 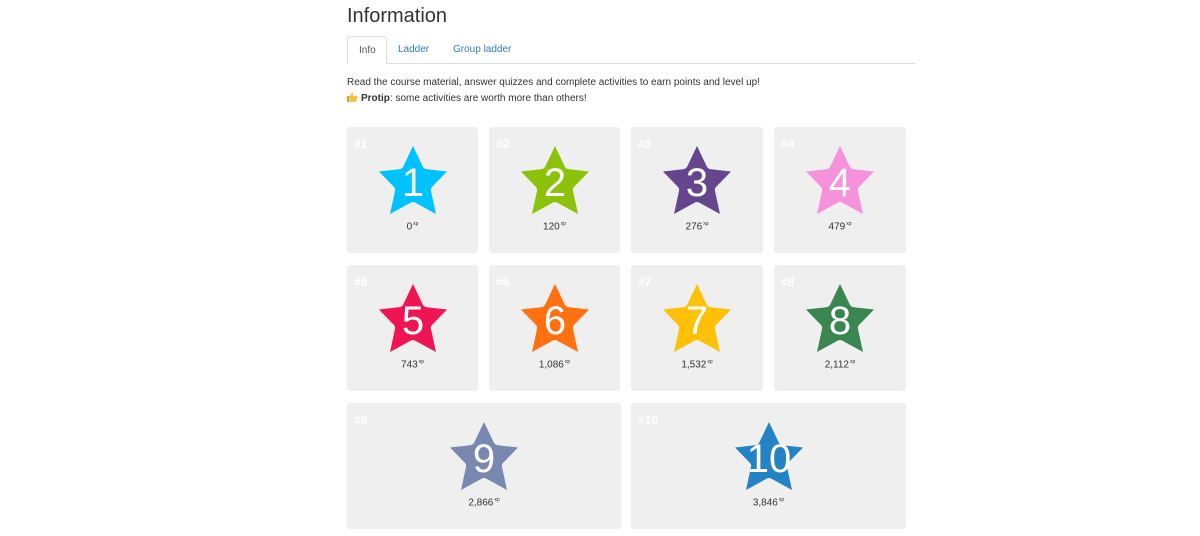 What do you see at coordinates (413, 49) in the screenshot?
I see `tab-ladder: Ladder` at bounding box center [413, 49].